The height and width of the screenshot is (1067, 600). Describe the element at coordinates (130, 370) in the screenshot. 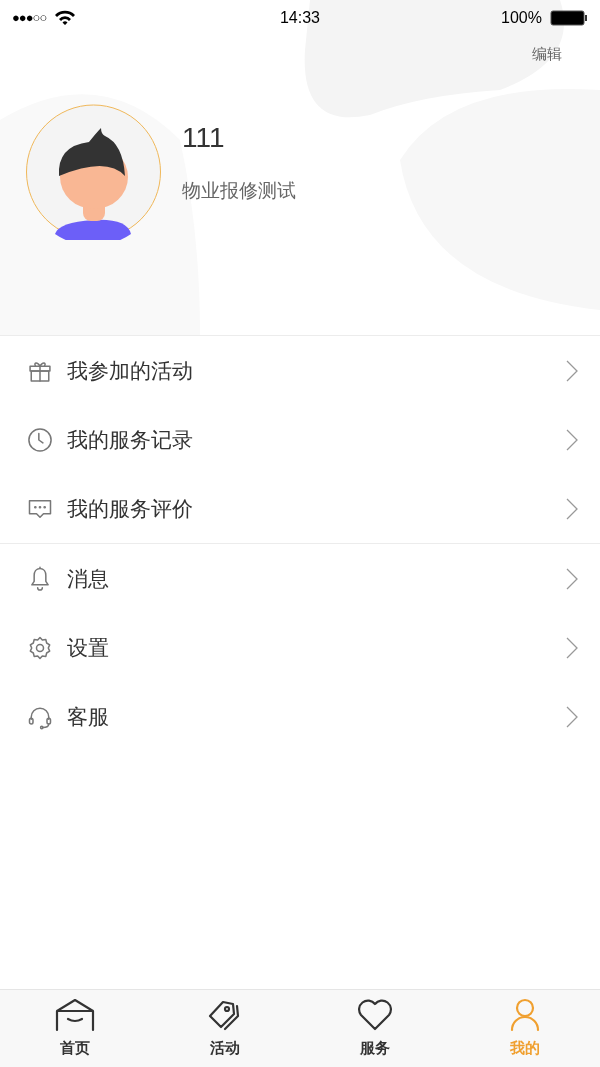

I see `menu-label: 我参加的活动` at that location.